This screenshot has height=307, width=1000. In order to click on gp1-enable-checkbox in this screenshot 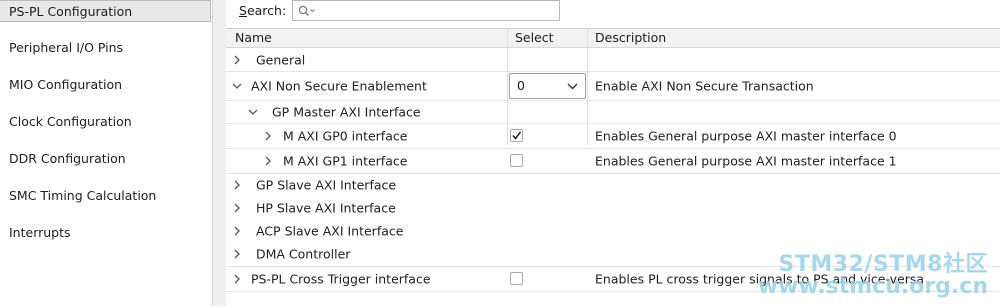, I will do `click(516, 160)`.